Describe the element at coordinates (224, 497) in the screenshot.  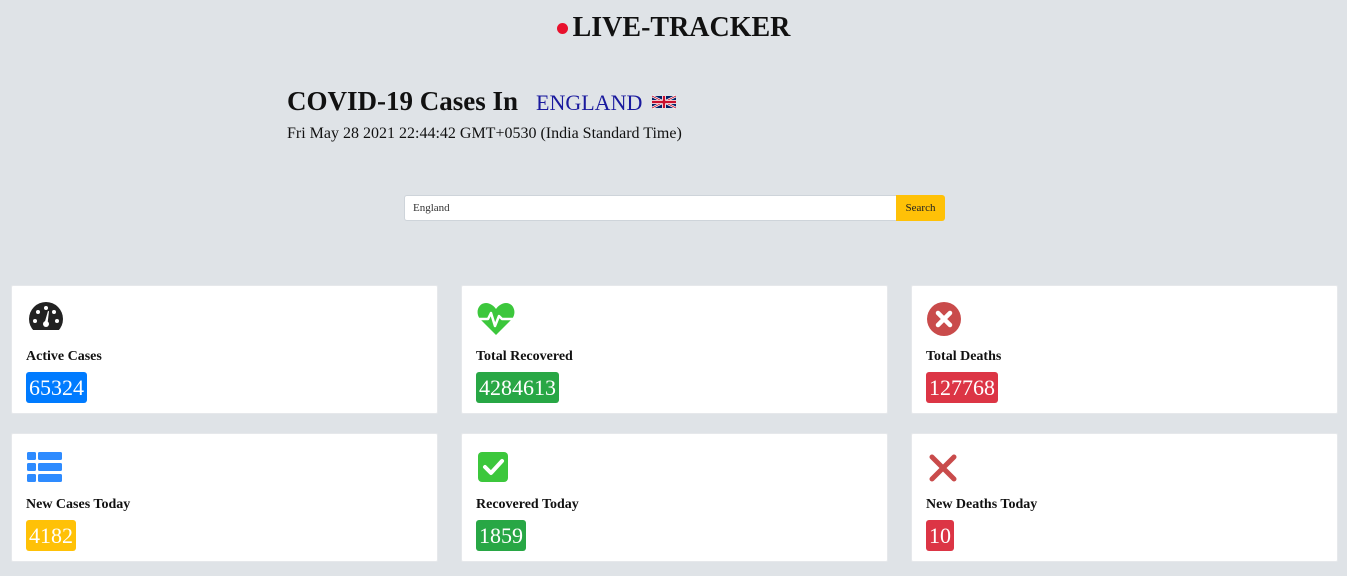
I see `new-cases-card: New Cases Today 4182` at that location.